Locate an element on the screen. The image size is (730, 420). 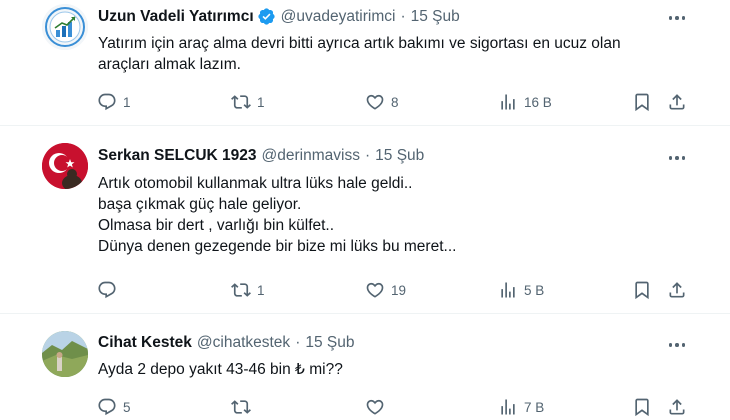
tweet-text-line: araçları almak lazım. is located at coordinates (169, 64).